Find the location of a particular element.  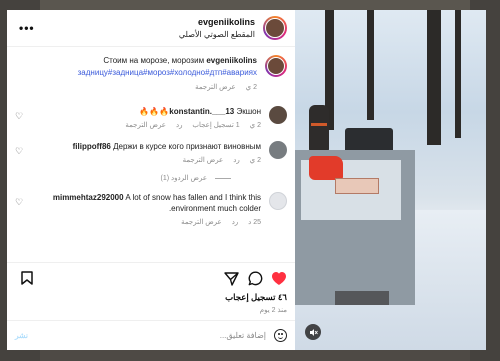

post-comment-button: نشر is located at coordinates (21, 335).